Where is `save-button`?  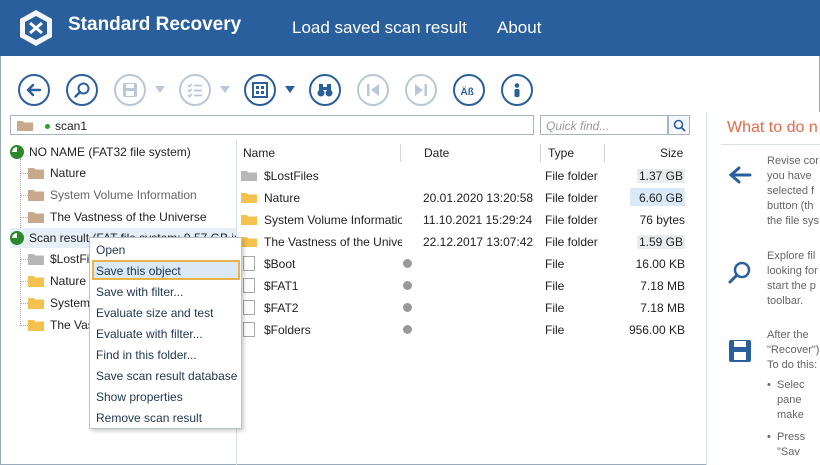 save-button is located at coordinates (130, 90).